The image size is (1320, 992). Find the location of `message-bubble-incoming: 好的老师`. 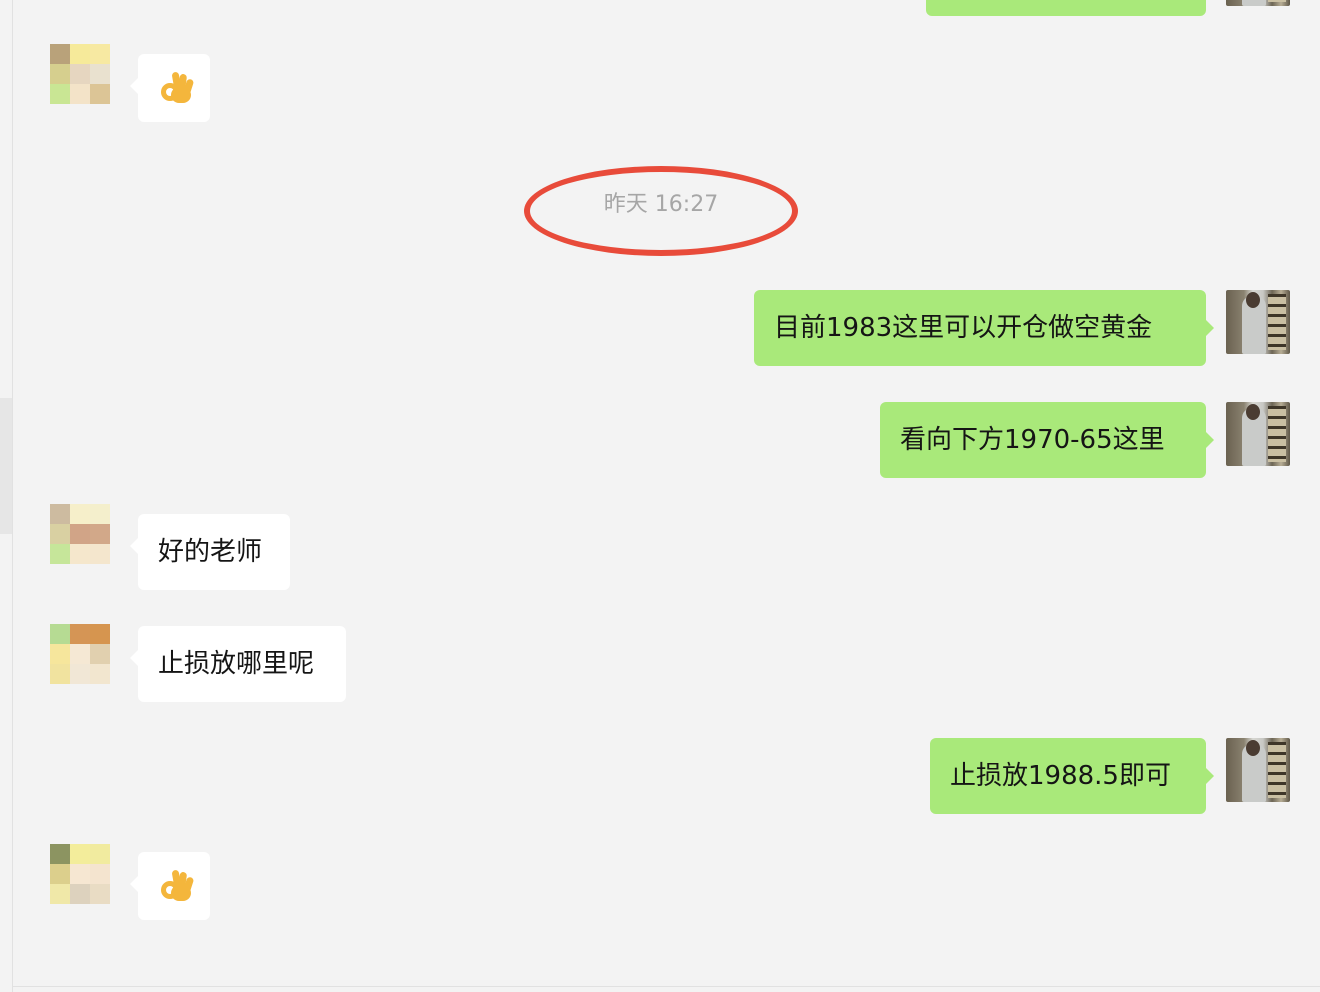

message-bubble-incoming: 好的老师 is located at coordinates (210, 552).